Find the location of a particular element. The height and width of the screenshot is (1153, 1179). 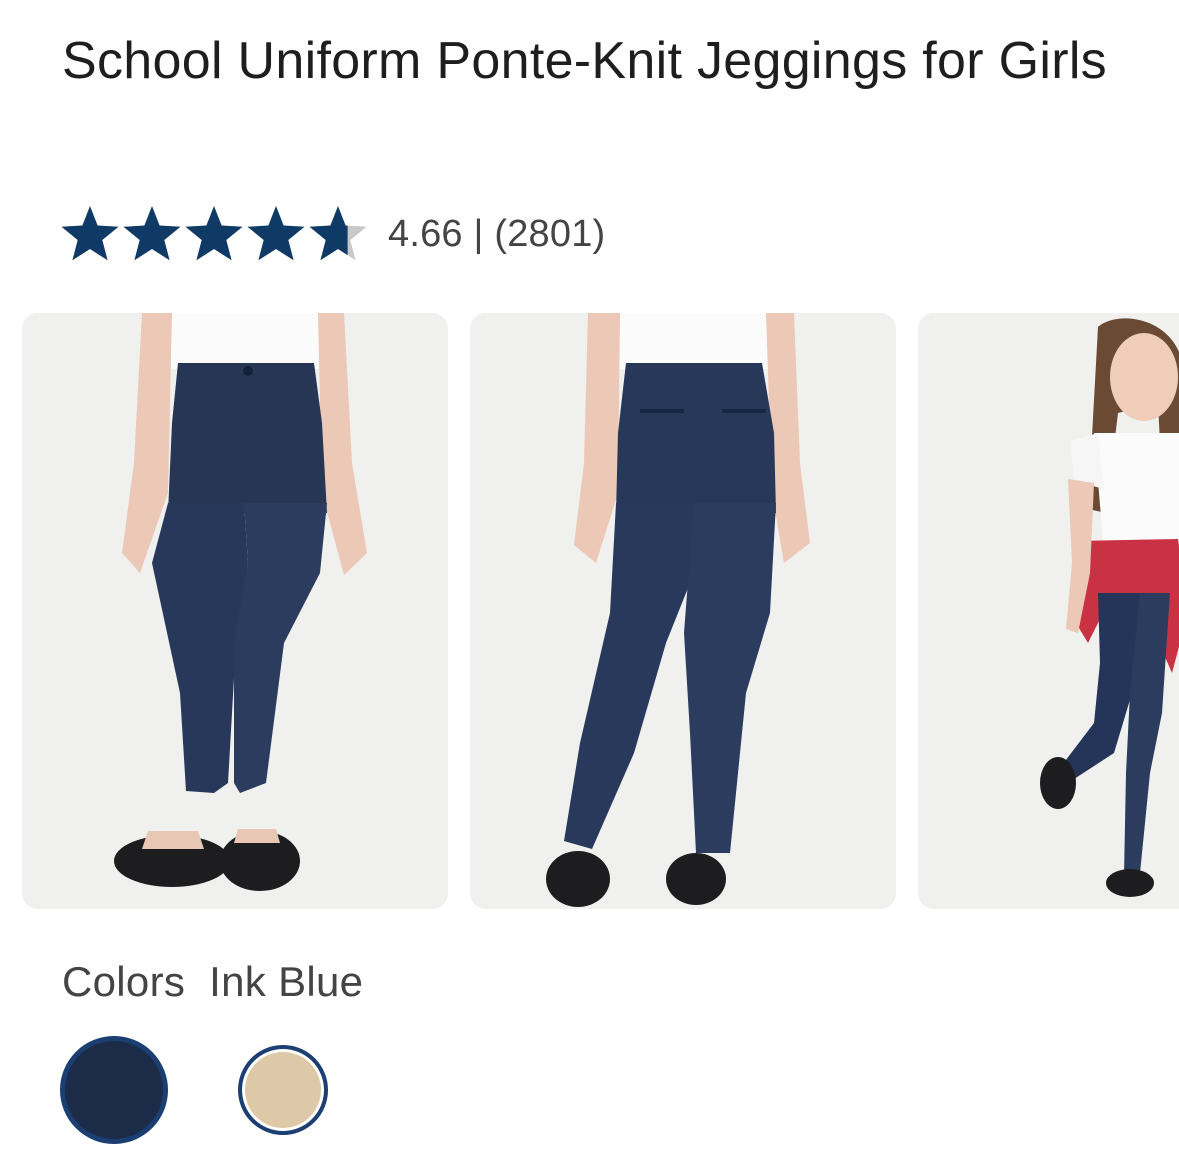

star-rating is located at coordinates (214, 234).